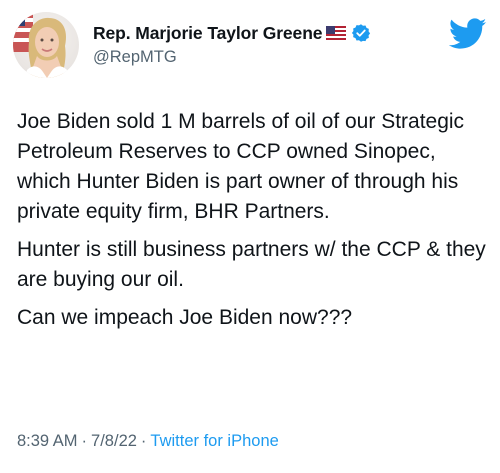  I want to click on tweet-header: Rep. Marjorie Taylor Greene @RepMTG, so click(250, 46).